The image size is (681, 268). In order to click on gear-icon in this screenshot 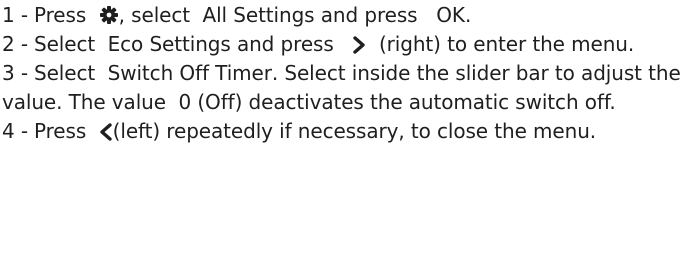, I will do `click(109, 15)`.